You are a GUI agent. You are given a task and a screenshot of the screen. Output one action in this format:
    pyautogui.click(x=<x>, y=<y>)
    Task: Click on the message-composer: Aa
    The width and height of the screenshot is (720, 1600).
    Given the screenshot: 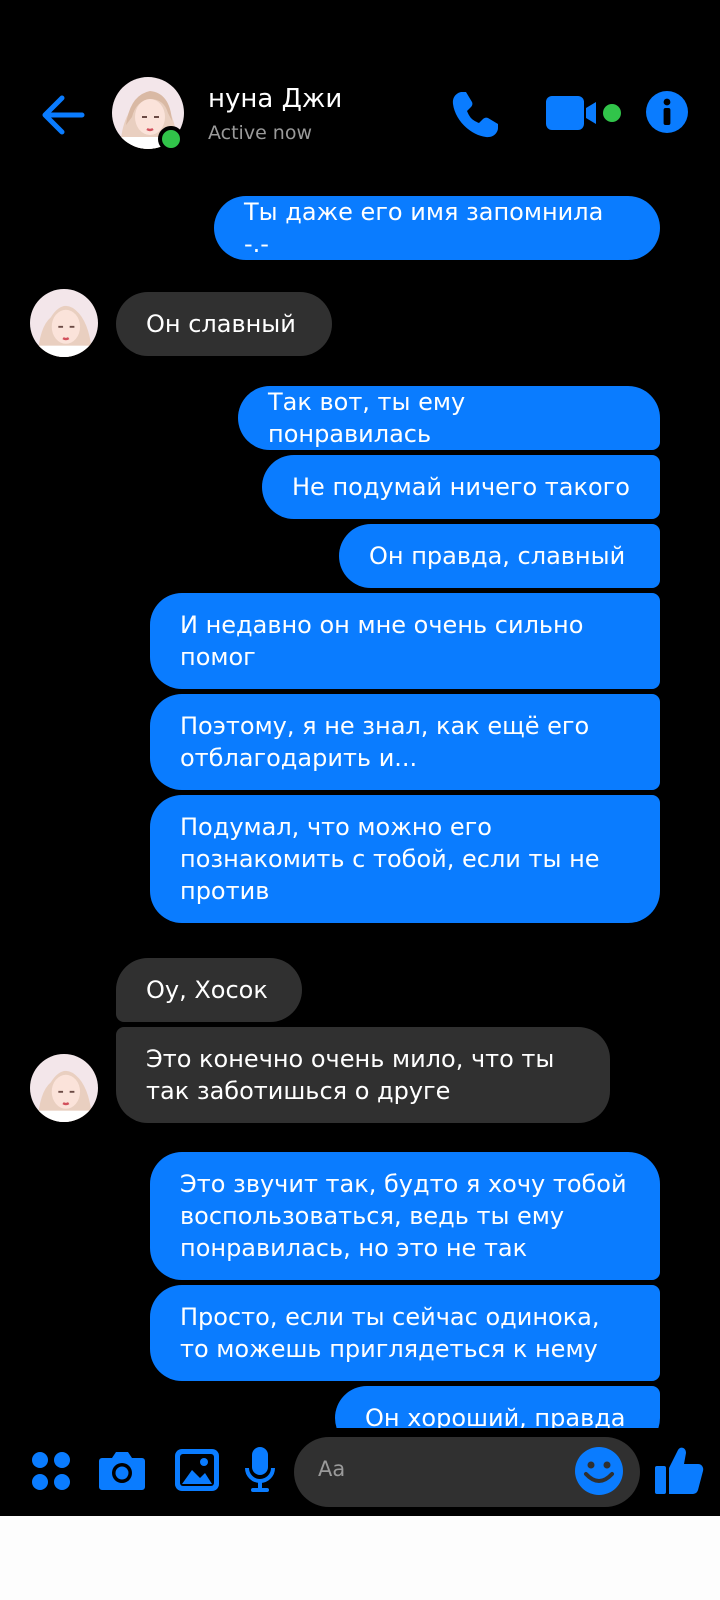 What is the action you would take?
    pyautogui.click(x=360, y=1472)
    